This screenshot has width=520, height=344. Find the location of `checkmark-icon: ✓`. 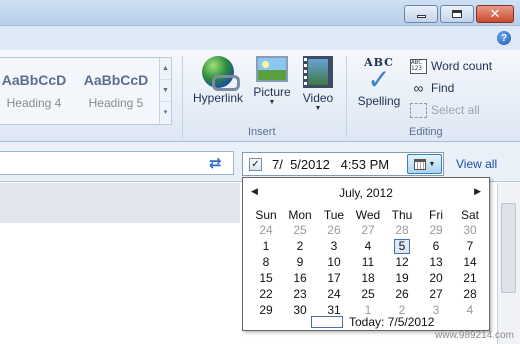

checkmark-icon: ✓ is located at coordinates (379, 79).